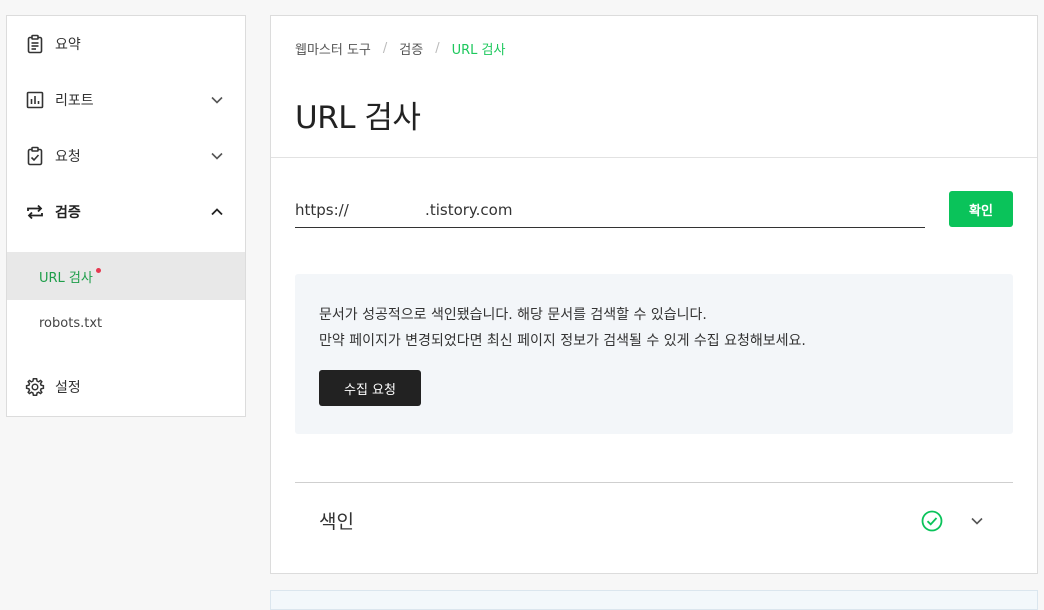 This screenshot has height=610, width=1044. I want to click on sidebar-subitem-url-inspection: URL 검사, so click(126, 276).